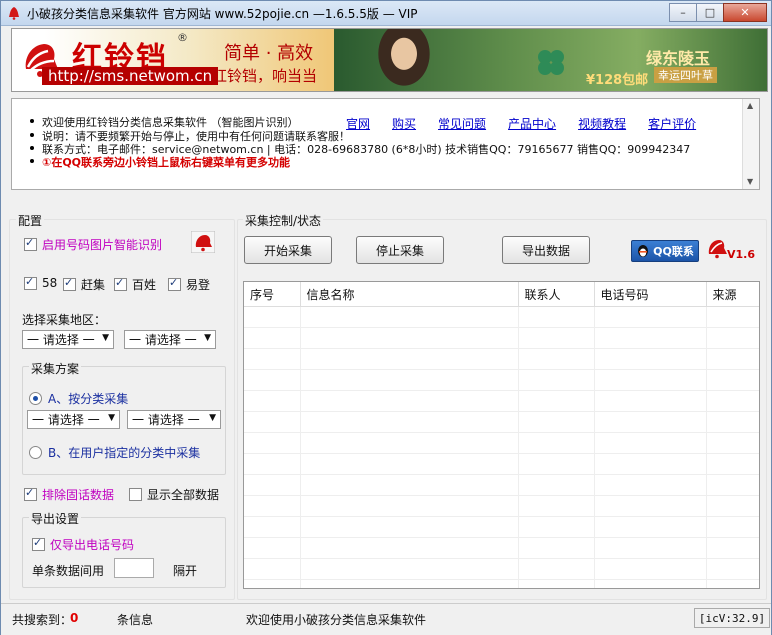 This screenshot has height=635, width=772. What do you see at coordinates (78, 398) in the screenshot?
I see `scheme-a-radio: A、按分类采集` at bounding box center [78, 398].